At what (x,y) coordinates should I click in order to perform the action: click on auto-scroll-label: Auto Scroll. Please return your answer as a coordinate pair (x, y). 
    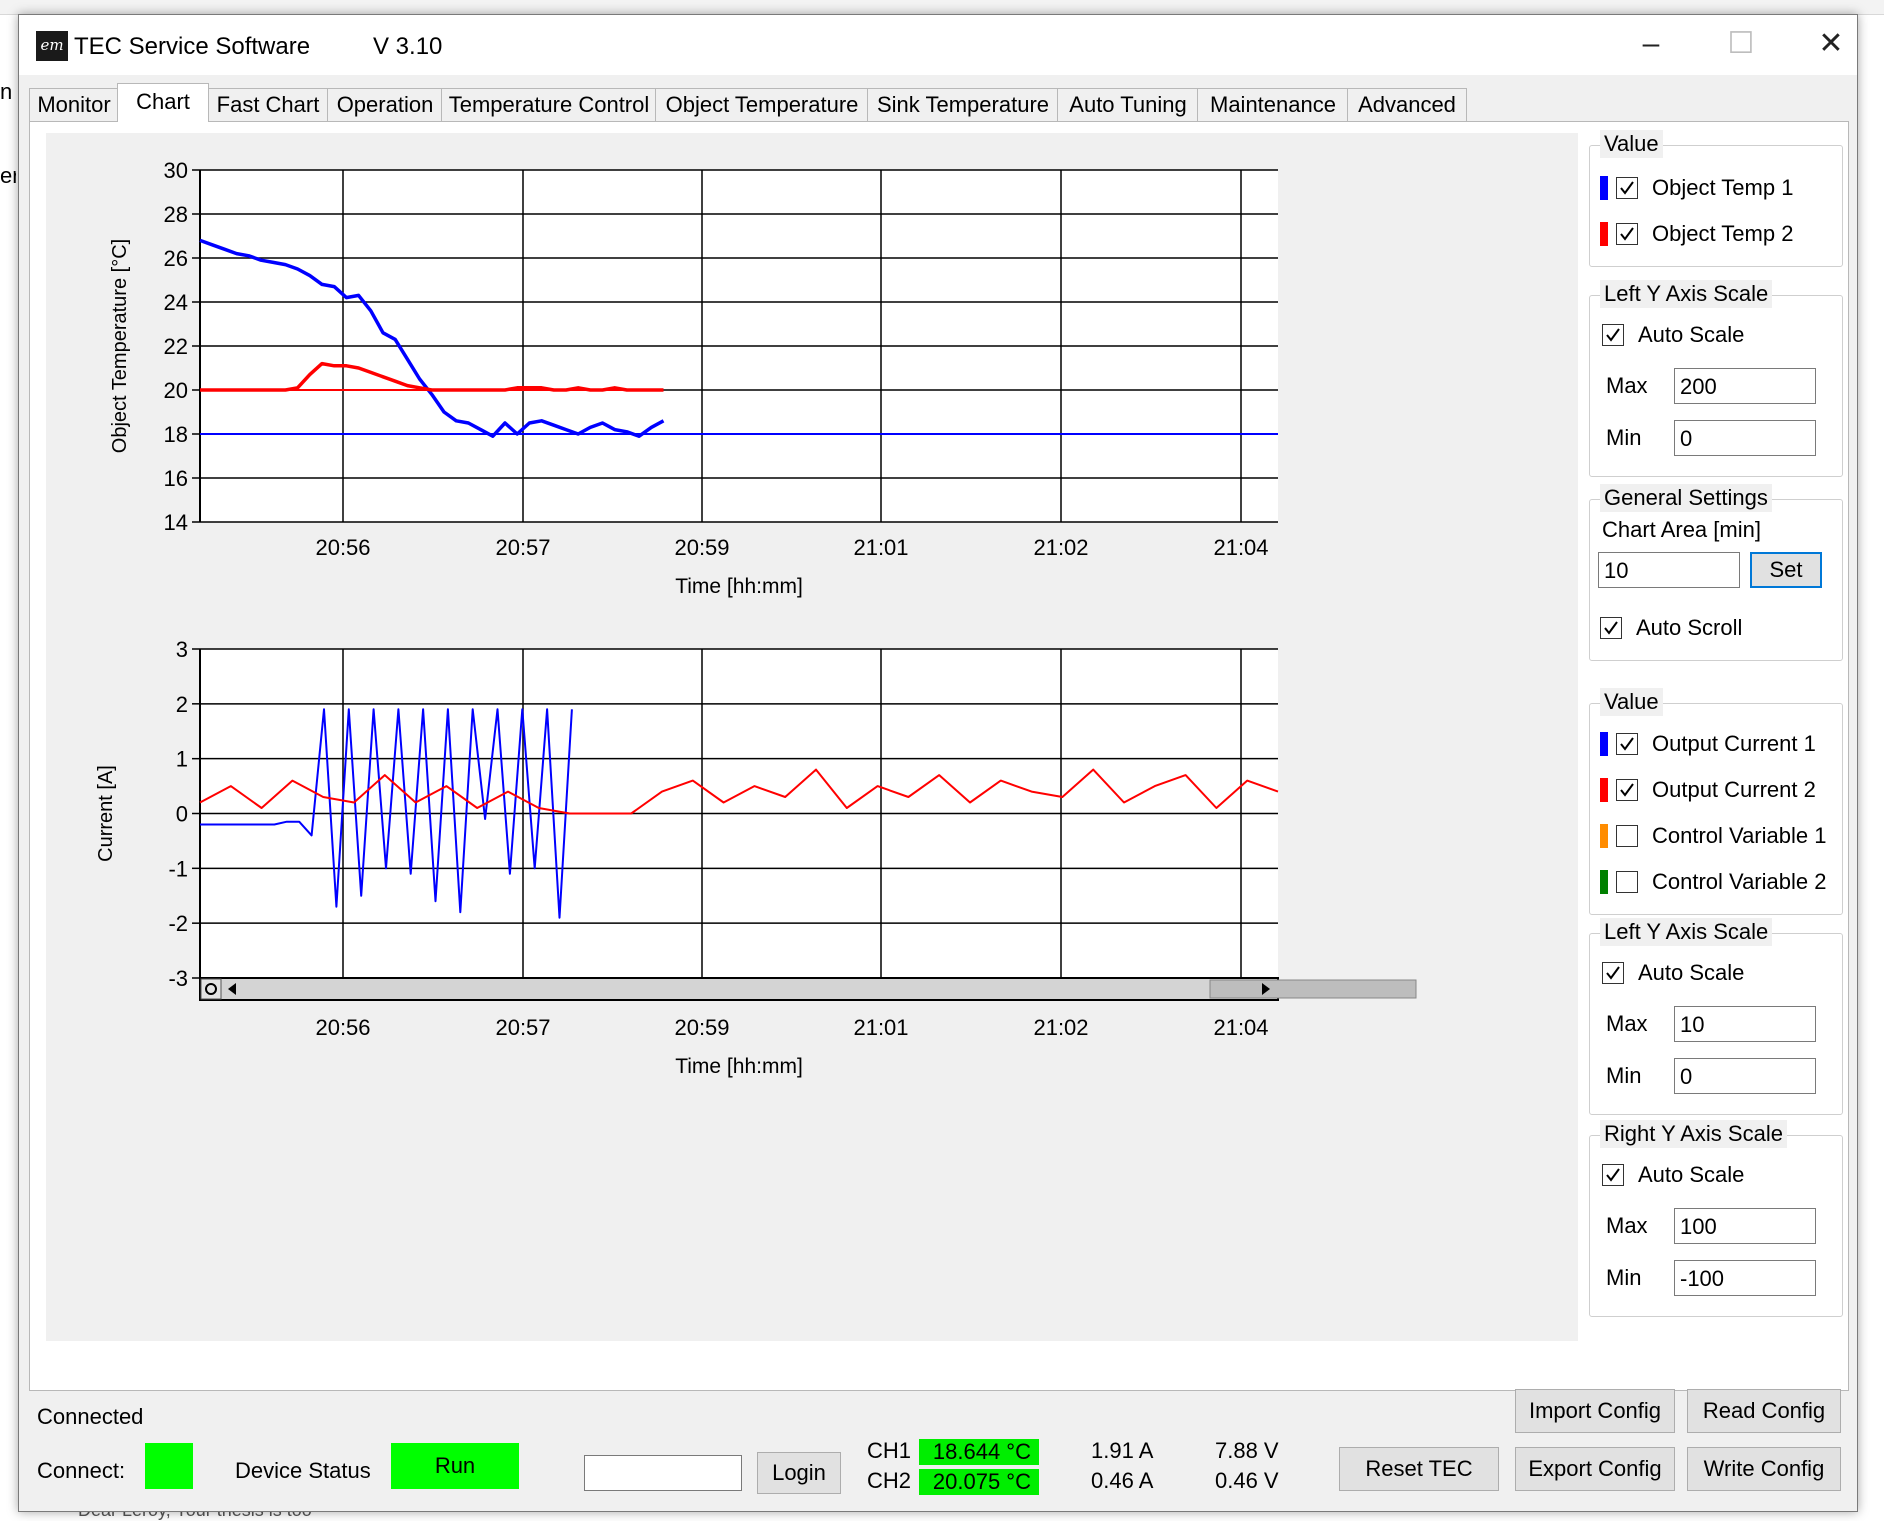
    Looking at the image, I should click on (1689, 627).